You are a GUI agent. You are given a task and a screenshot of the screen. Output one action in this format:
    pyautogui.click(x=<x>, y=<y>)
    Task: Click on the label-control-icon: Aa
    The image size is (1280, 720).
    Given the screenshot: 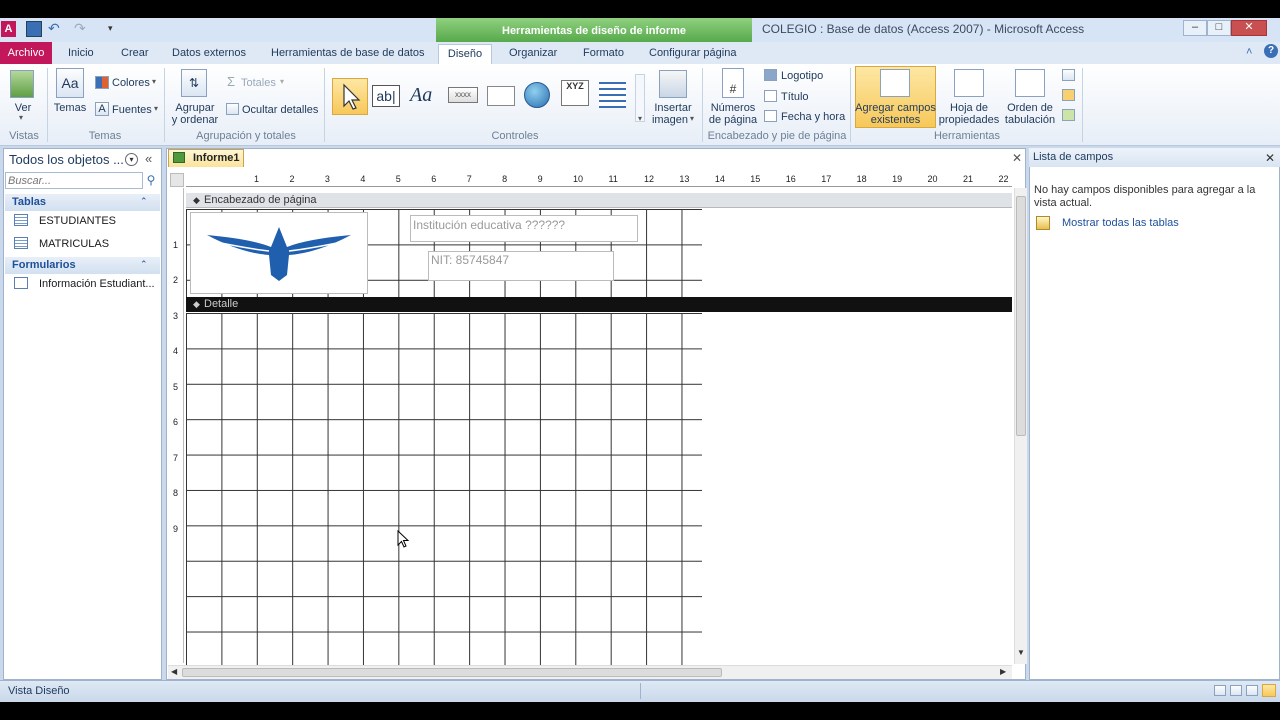 What is the action you would take?
    pyautogui.click(x=421, y=95)
    